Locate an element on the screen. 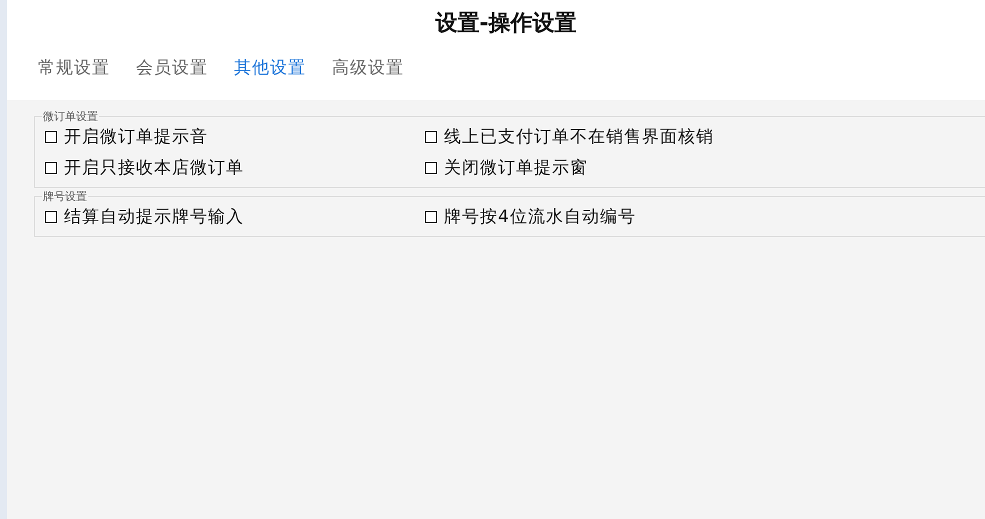  checkbox-label: 结算自动提示牌号输入 is located at coordinates (154, 216).